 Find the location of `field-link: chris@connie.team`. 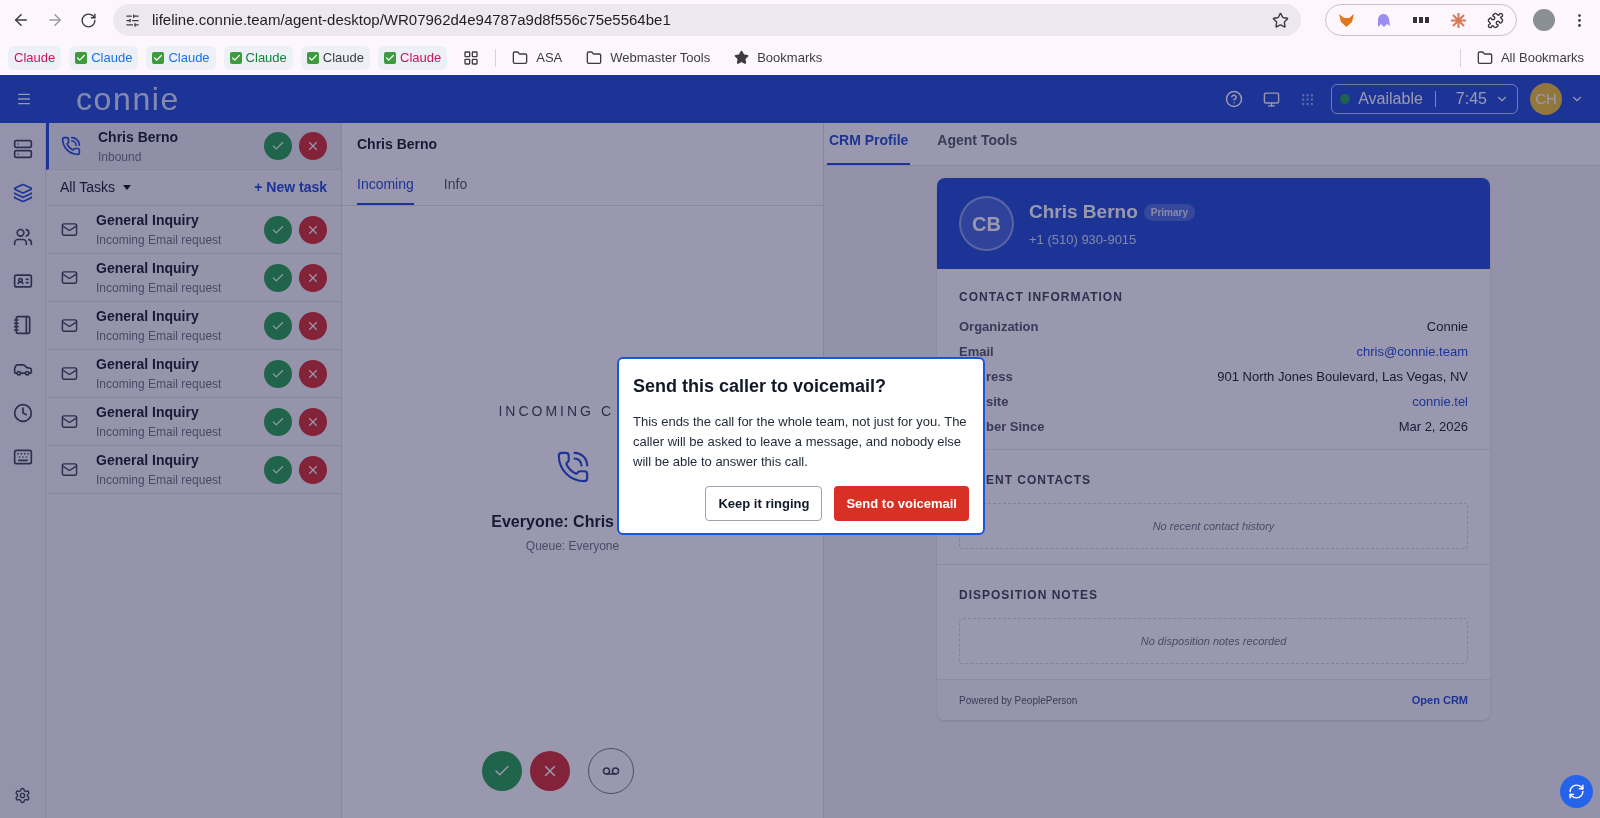

field-link: chris@connie.team is located at coordinates (1412, 351).